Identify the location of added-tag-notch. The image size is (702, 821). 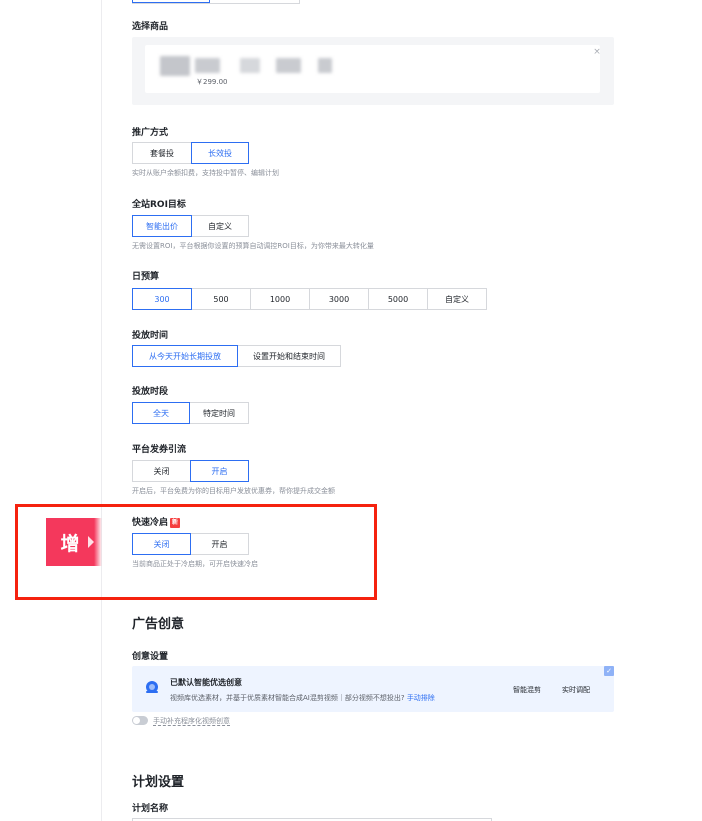
(91, 542).